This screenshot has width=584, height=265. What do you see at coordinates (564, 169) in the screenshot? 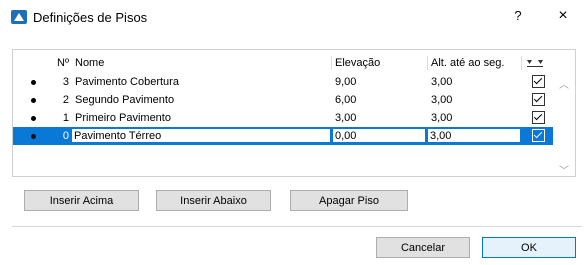
I see `scroll-down-icon: ﹀` at bounding box center [564, 169].